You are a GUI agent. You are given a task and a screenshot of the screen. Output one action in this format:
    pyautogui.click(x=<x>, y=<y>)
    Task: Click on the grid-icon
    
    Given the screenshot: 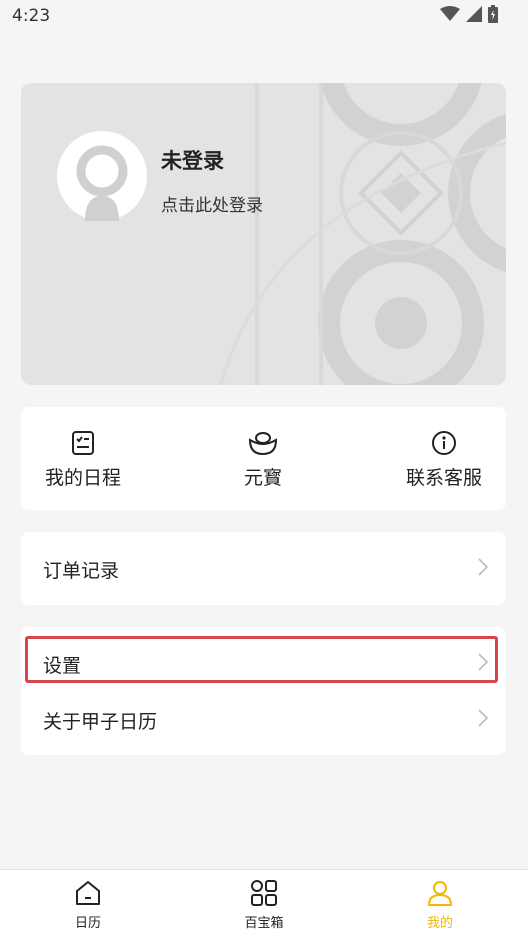 What is the action you would take?
    pyautogui.click(x=264, y=893)
    